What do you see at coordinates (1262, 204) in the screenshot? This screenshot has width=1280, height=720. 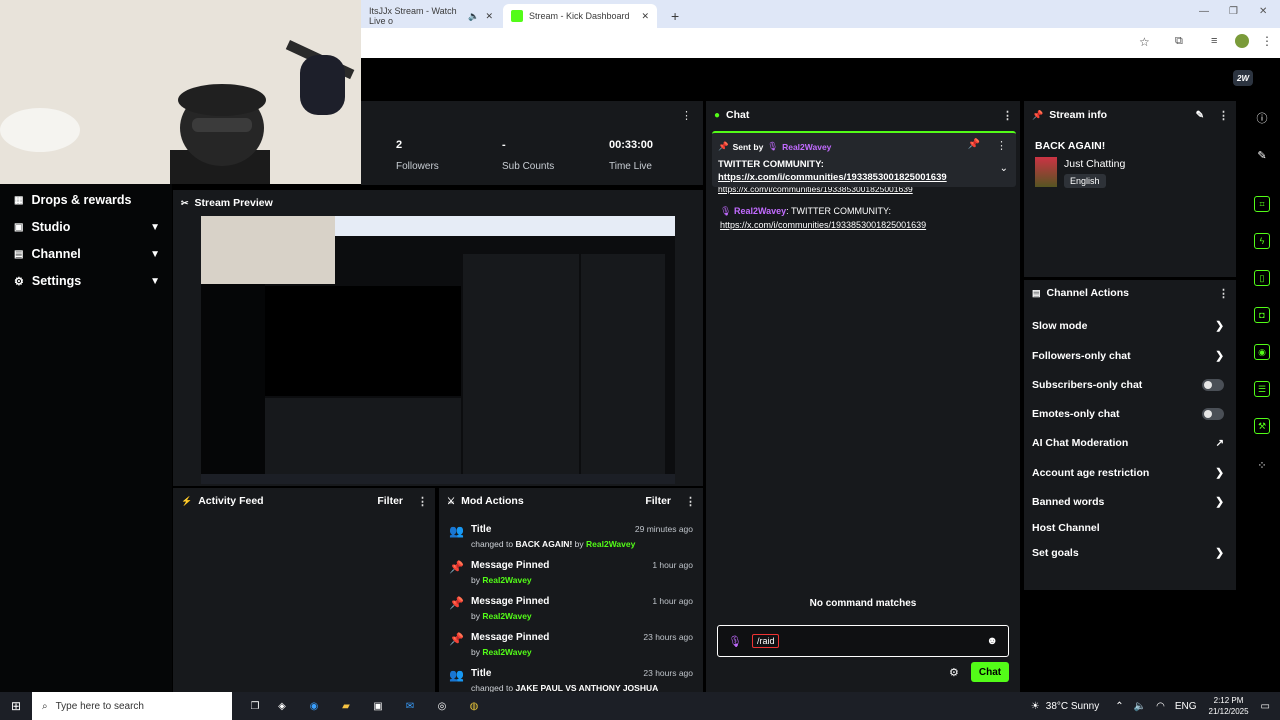 I see `crop-icon: ⌗` at bounding box center [1262, 204].